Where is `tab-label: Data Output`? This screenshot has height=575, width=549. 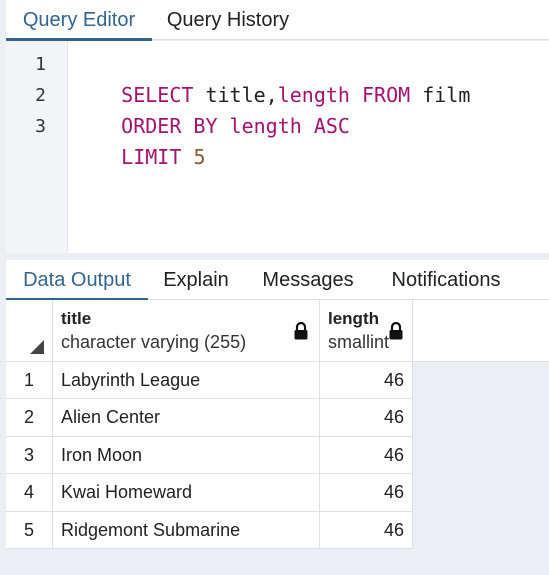 tab-label: Data Output is located at coordinates (77, 280).